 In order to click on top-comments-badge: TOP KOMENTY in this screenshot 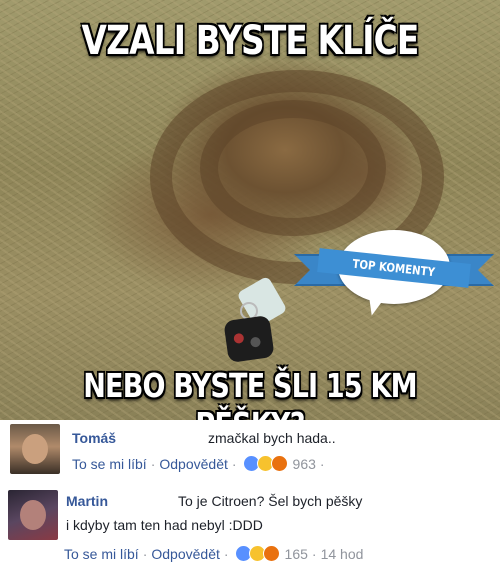, I will do `click(394, 273)`.